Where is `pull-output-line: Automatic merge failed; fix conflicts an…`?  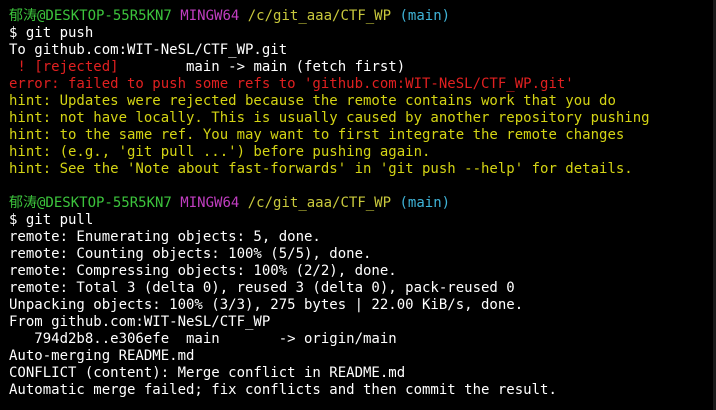 pull-output-line: Automatic merge failed; fix conflicts an… is located at coordinates (283, 390).